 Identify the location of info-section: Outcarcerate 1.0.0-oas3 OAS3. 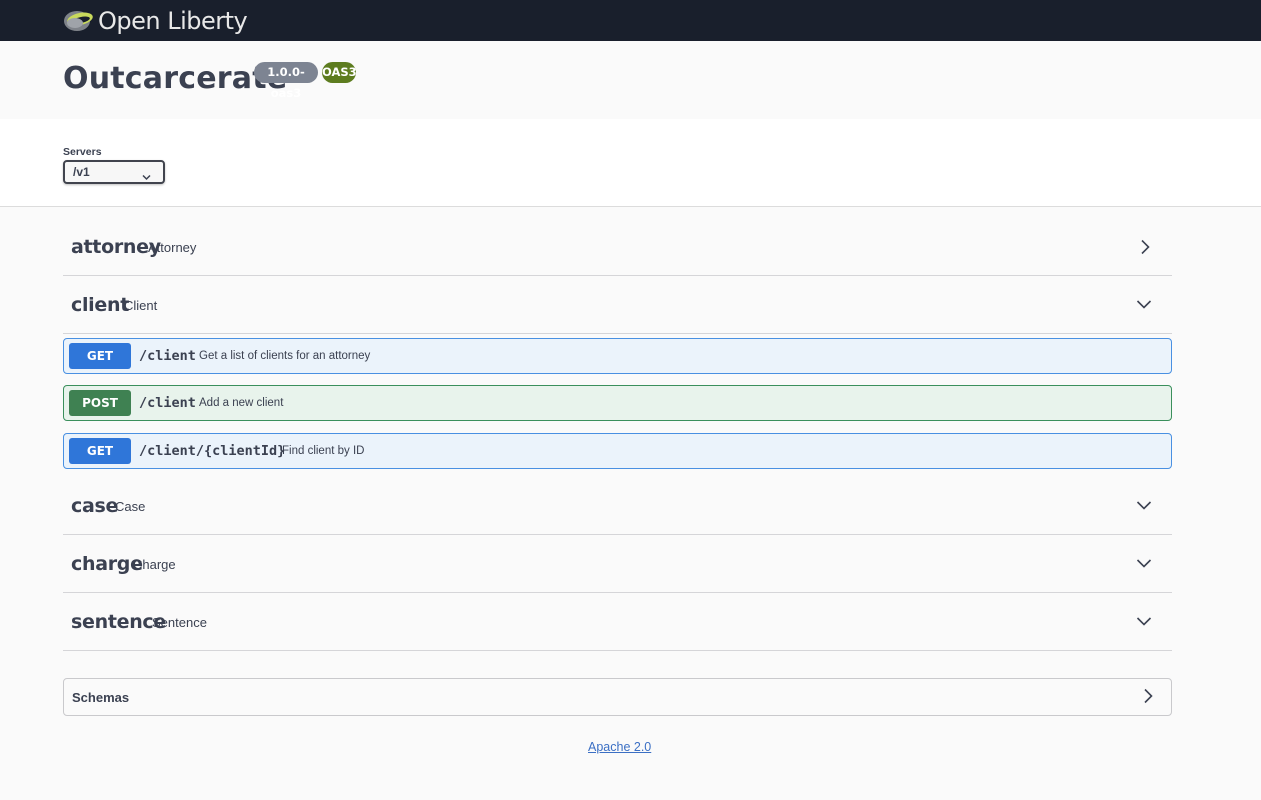
(630, 80).